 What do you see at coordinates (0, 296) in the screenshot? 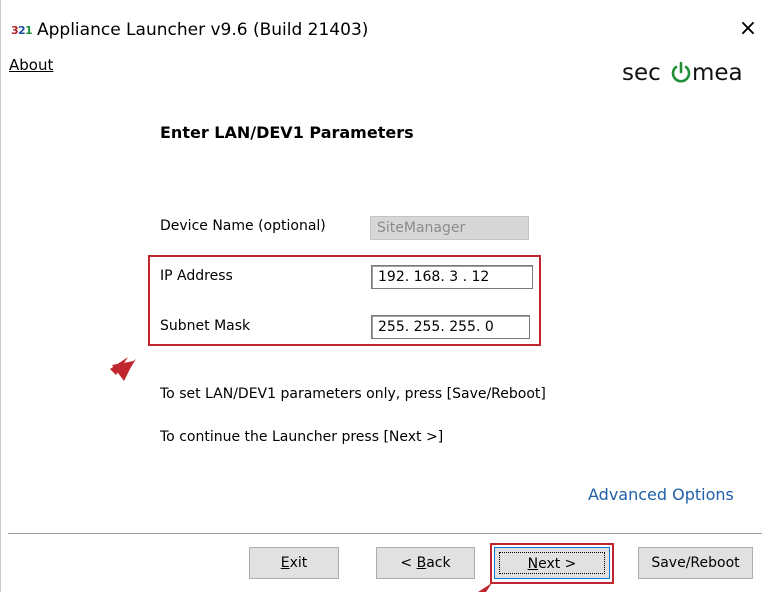
I see `window-left-border` at bounding box center [0, 296].